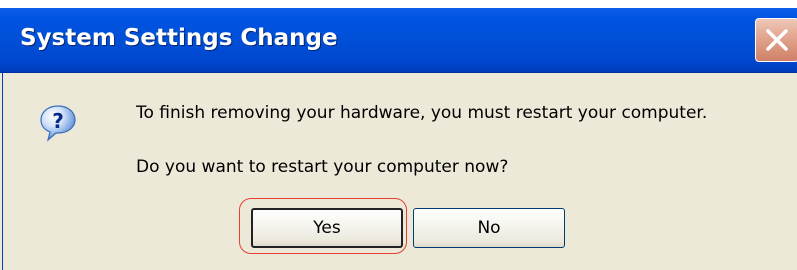 Image resolution: width=797 pixels, height=270 pixels. I want to click on close-button, so click(776, 40).